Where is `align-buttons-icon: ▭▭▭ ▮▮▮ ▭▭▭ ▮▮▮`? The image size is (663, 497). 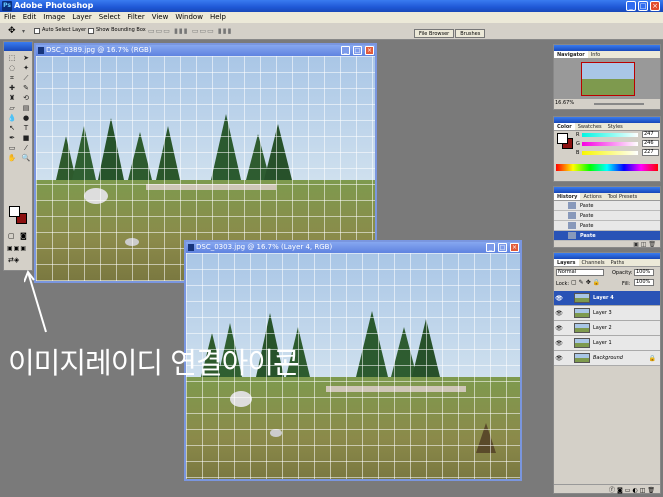
align-buttons-icon: ▭▭▭ ▮▮▮ ▭▭▭ ▮▮▮ is located at coordinates (190, 31).